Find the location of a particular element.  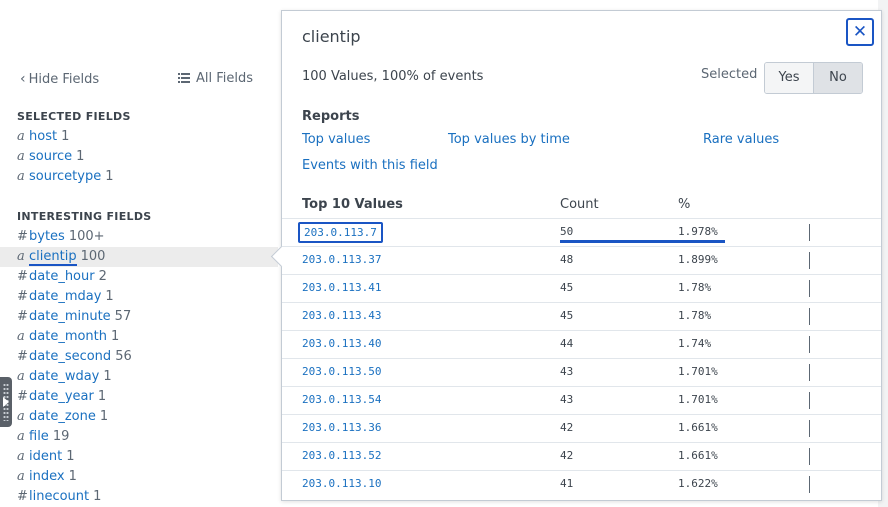

value-link: 203.0.113.37 is located at coordinates (341, 259).